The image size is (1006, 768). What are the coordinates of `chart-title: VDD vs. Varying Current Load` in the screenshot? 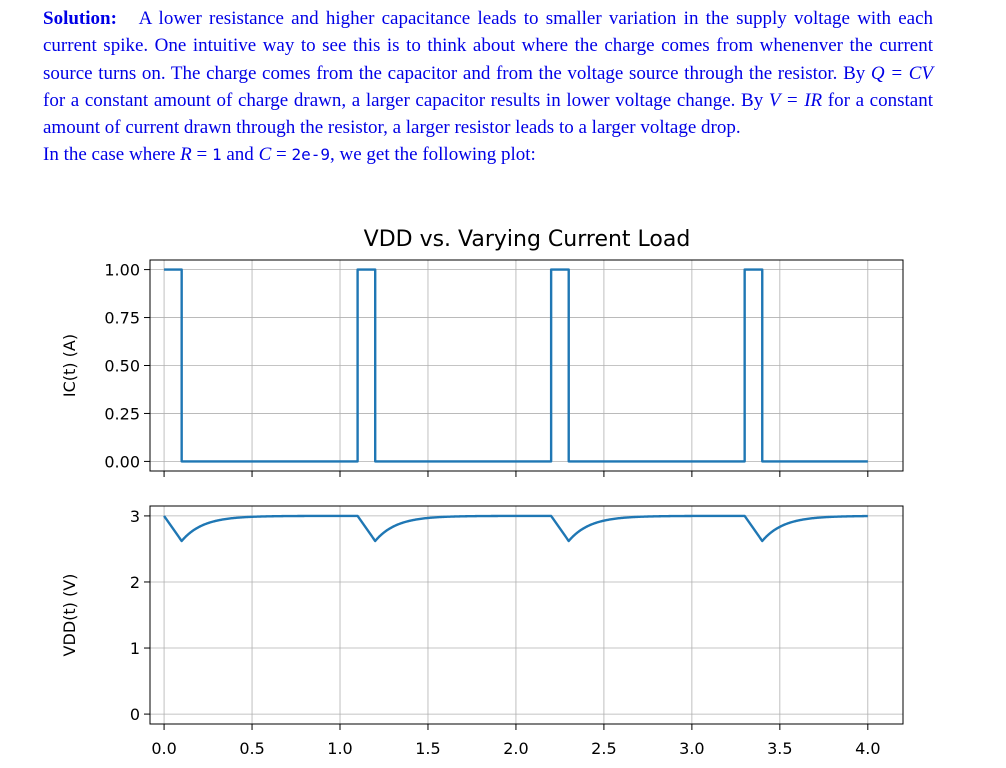 It's located at (527, 239).